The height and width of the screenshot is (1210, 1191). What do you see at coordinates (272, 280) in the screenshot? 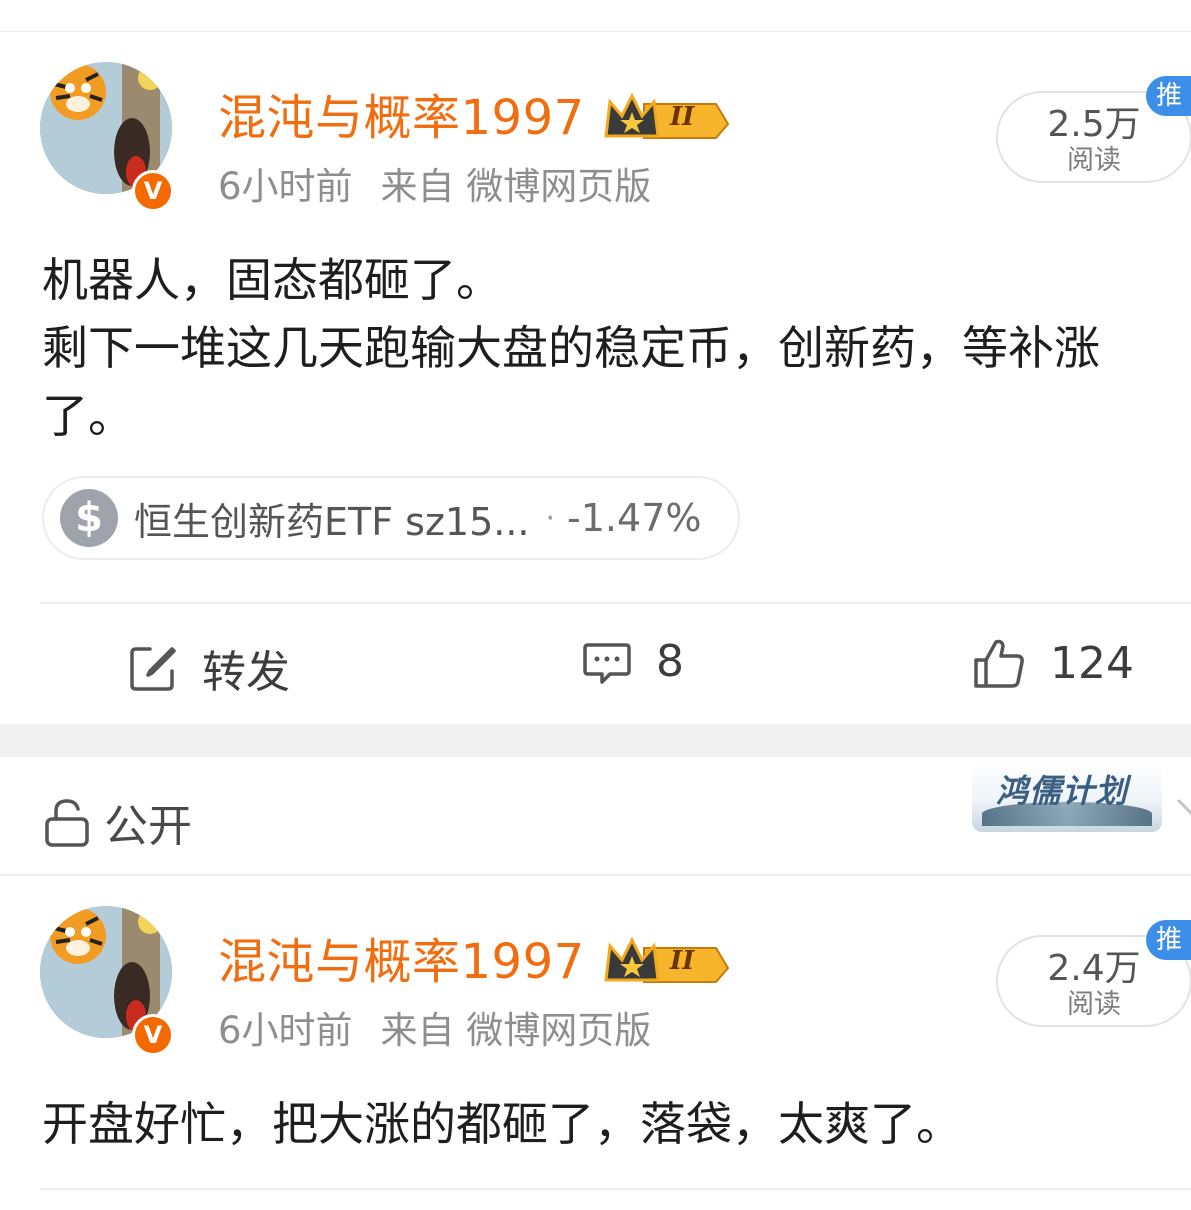
I see `content-line: 机器人，固态都砸了。` at bounding box center [272, 280].